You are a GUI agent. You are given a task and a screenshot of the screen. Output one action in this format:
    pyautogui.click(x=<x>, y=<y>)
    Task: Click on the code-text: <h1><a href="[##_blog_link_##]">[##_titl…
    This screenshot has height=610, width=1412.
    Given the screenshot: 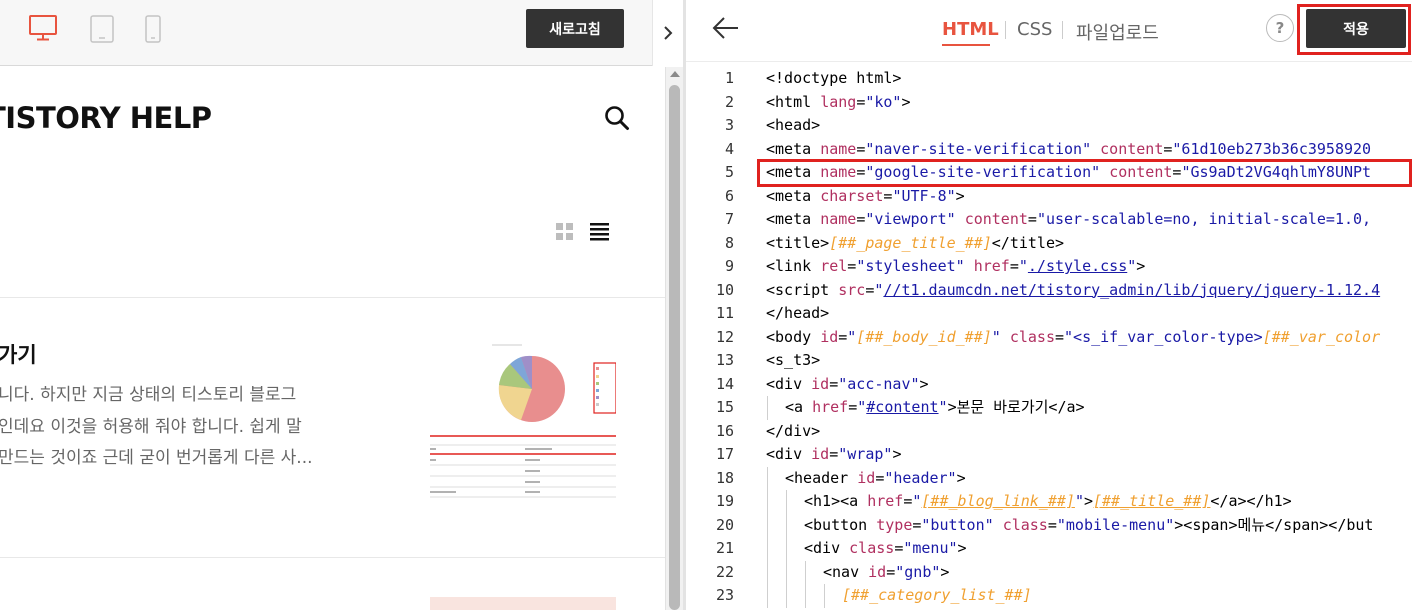 What is the action you would take?
    pyautogui.click(x=1048, y=502)
    